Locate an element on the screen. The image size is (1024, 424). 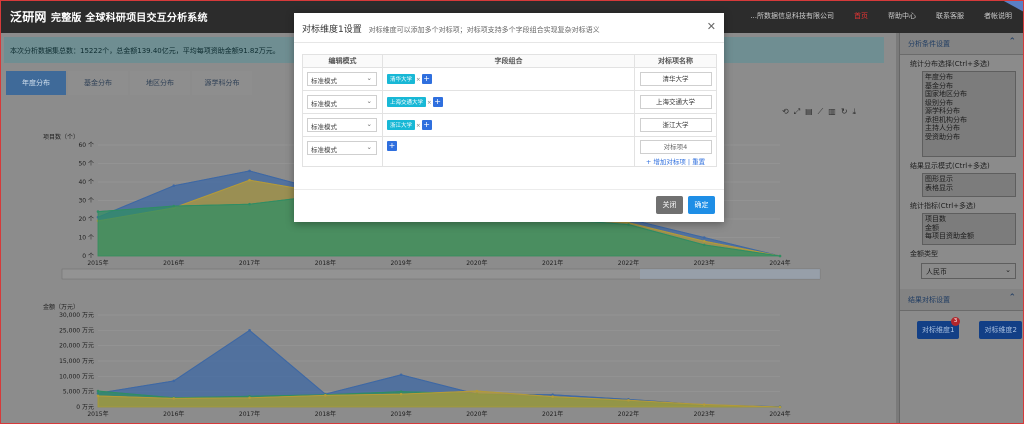
table-row: 标准模式 ⌄ 上海交通大学 × + 上海交通大学 is located at coordinates (509, 102).